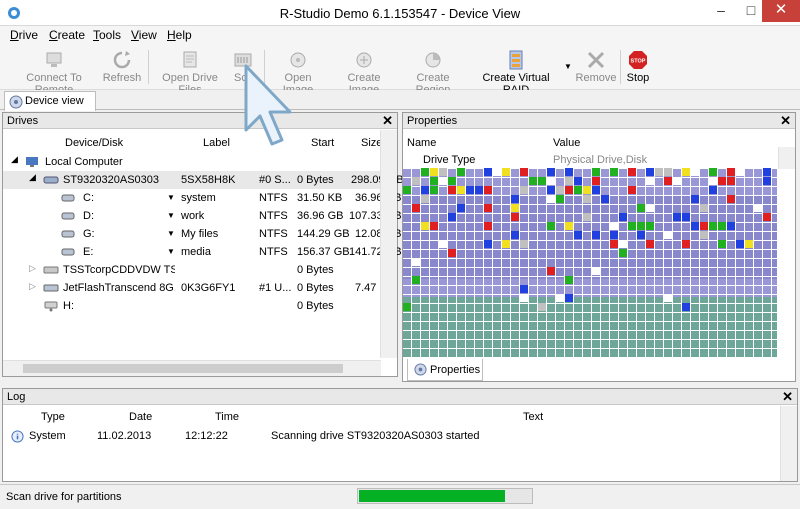 Image resolution: width=800 pixels, height=509 pixels. What do you see at coordinates (202, 216) in the screenshot?
I see `tree-row-partition: D: ▼ work NTFS 36.96 GB 107.33 GB` at bounding box center [202, 216].